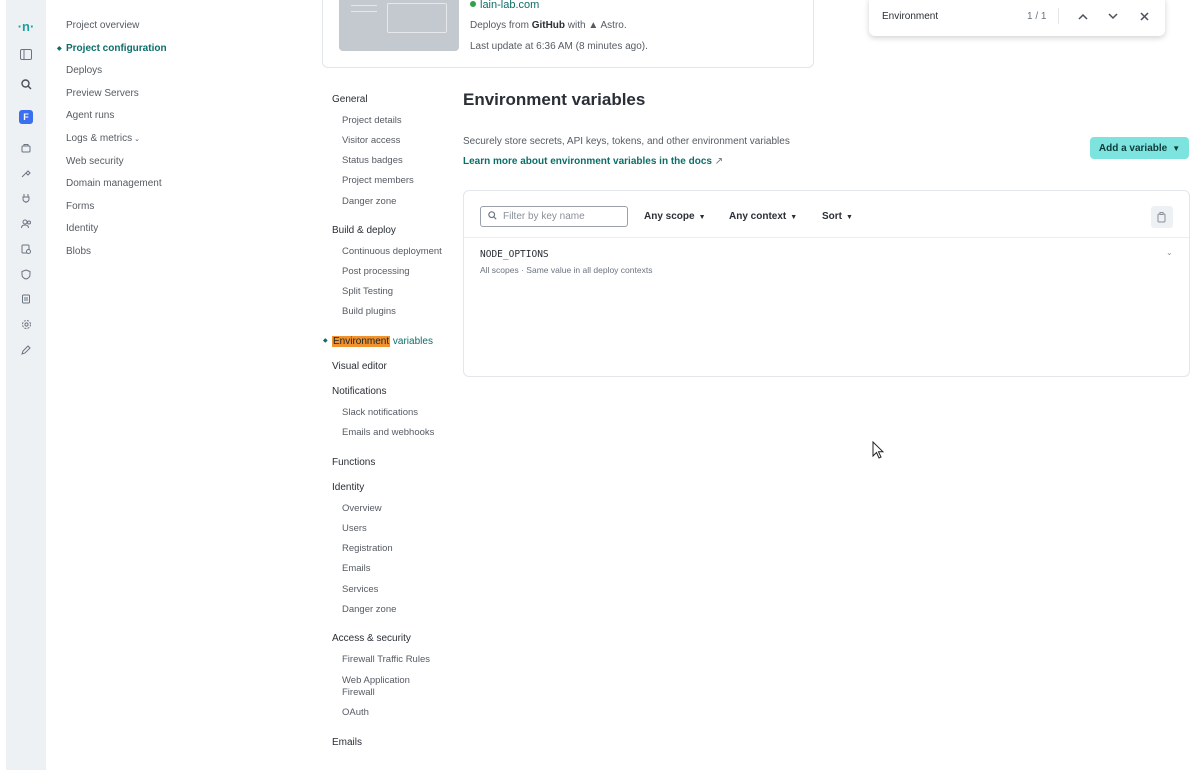 Image resolution: width=1200 pixels, height=770 pixels. I want to click on close-icon, so click(1144, 16).